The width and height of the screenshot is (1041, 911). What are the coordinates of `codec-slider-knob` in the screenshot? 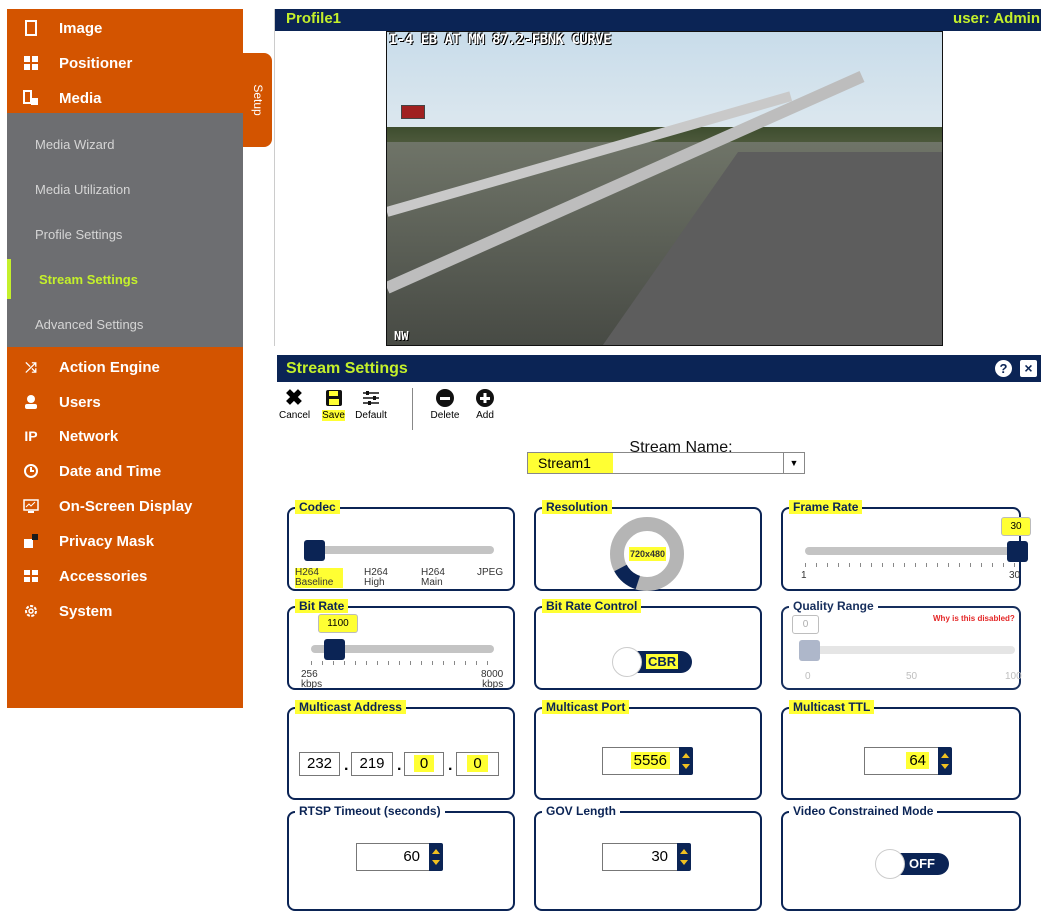 It's located at (314, 550).